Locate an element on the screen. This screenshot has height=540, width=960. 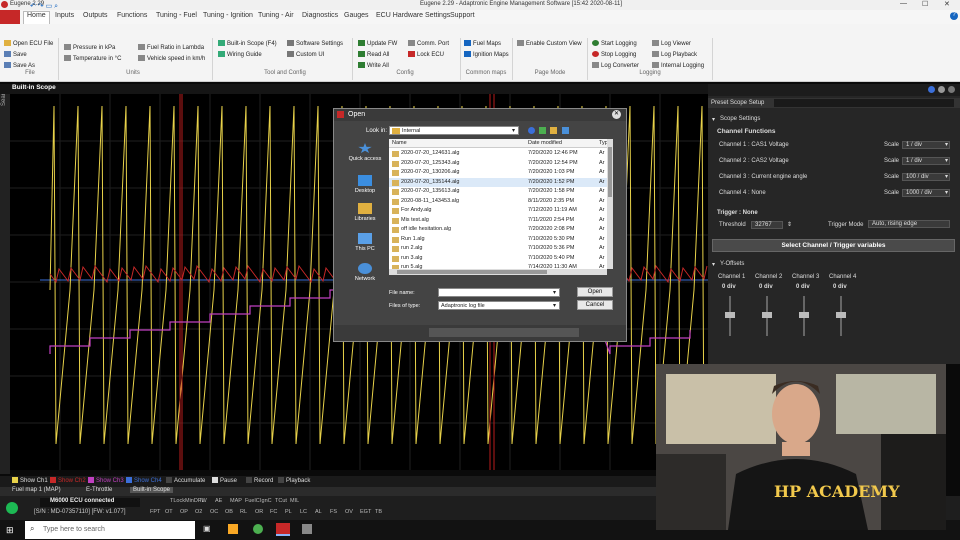
place-desktop: Desktop is located at coordinates (365, 184).